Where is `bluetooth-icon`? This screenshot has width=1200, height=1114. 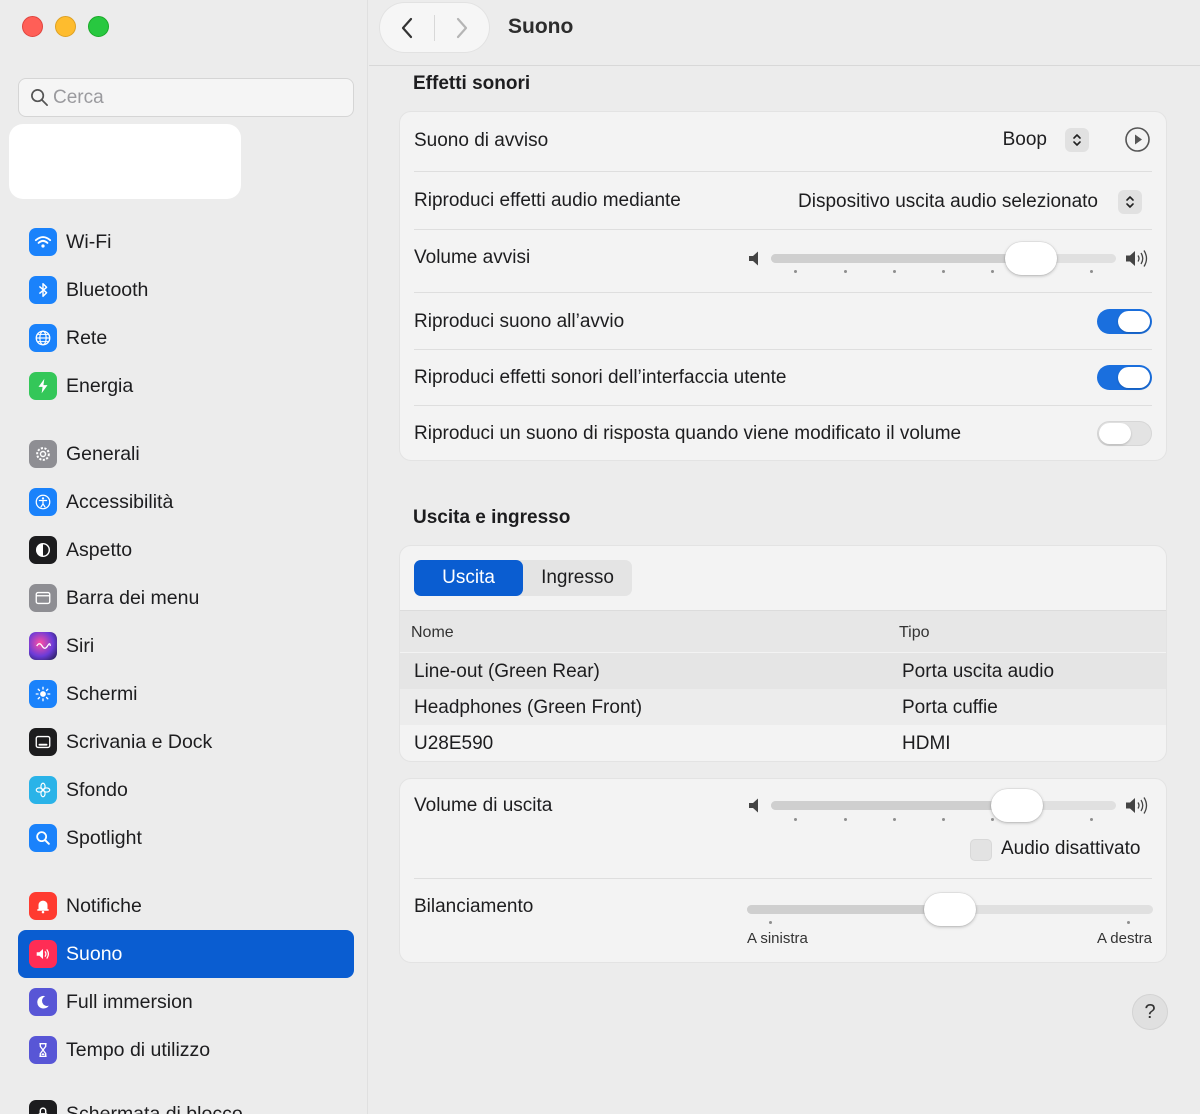
bluetooth-icon is located at coordinates (43, 290).